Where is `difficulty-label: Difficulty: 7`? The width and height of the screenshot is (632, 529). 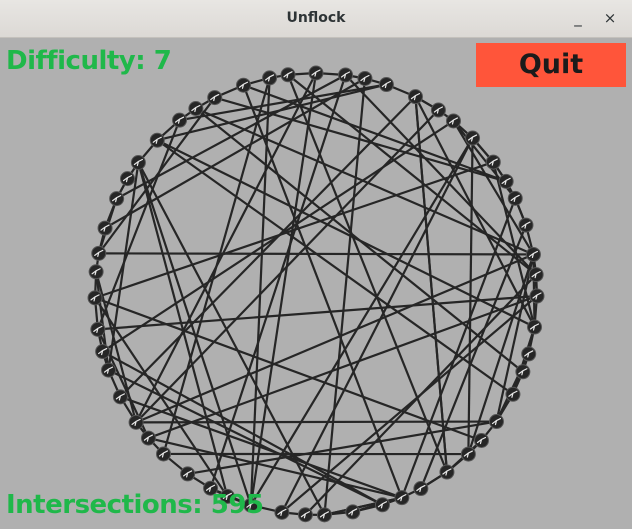 difficulty-label: Difficulty: 7 is located at coordinates (89, 61).